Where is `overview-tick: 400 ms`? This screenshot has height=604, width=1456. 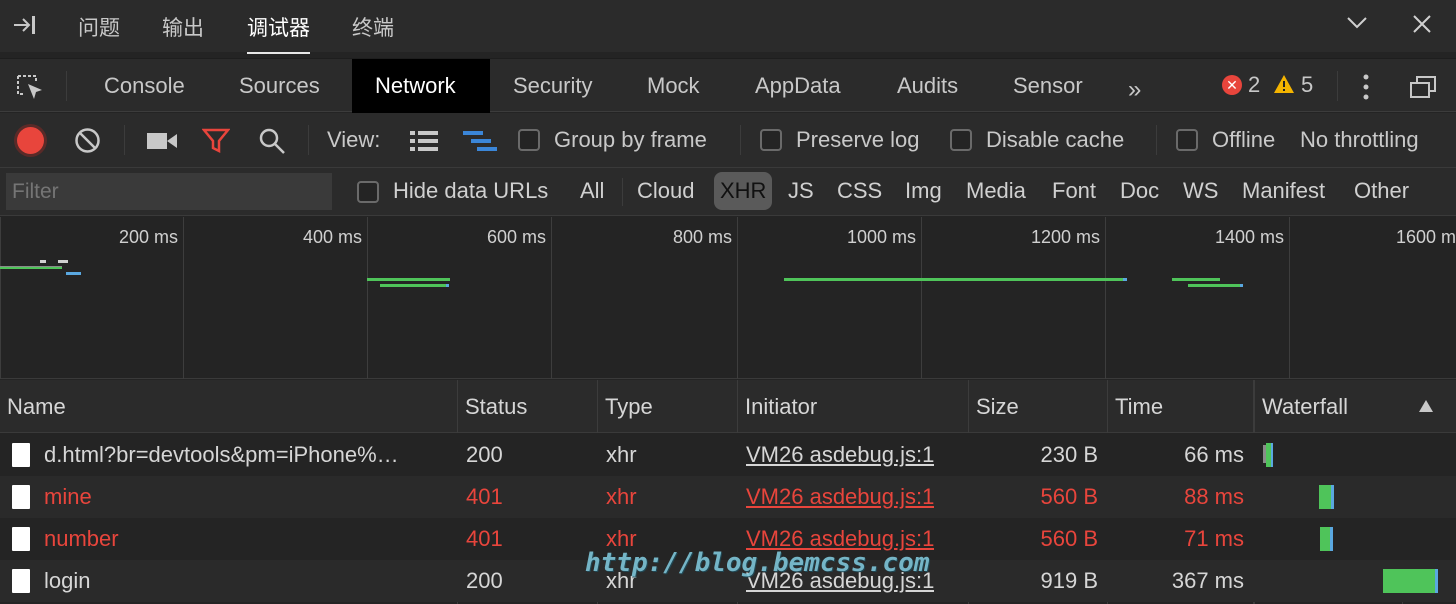 overview-tick: 400 ms is located at coordinates (332, 237).